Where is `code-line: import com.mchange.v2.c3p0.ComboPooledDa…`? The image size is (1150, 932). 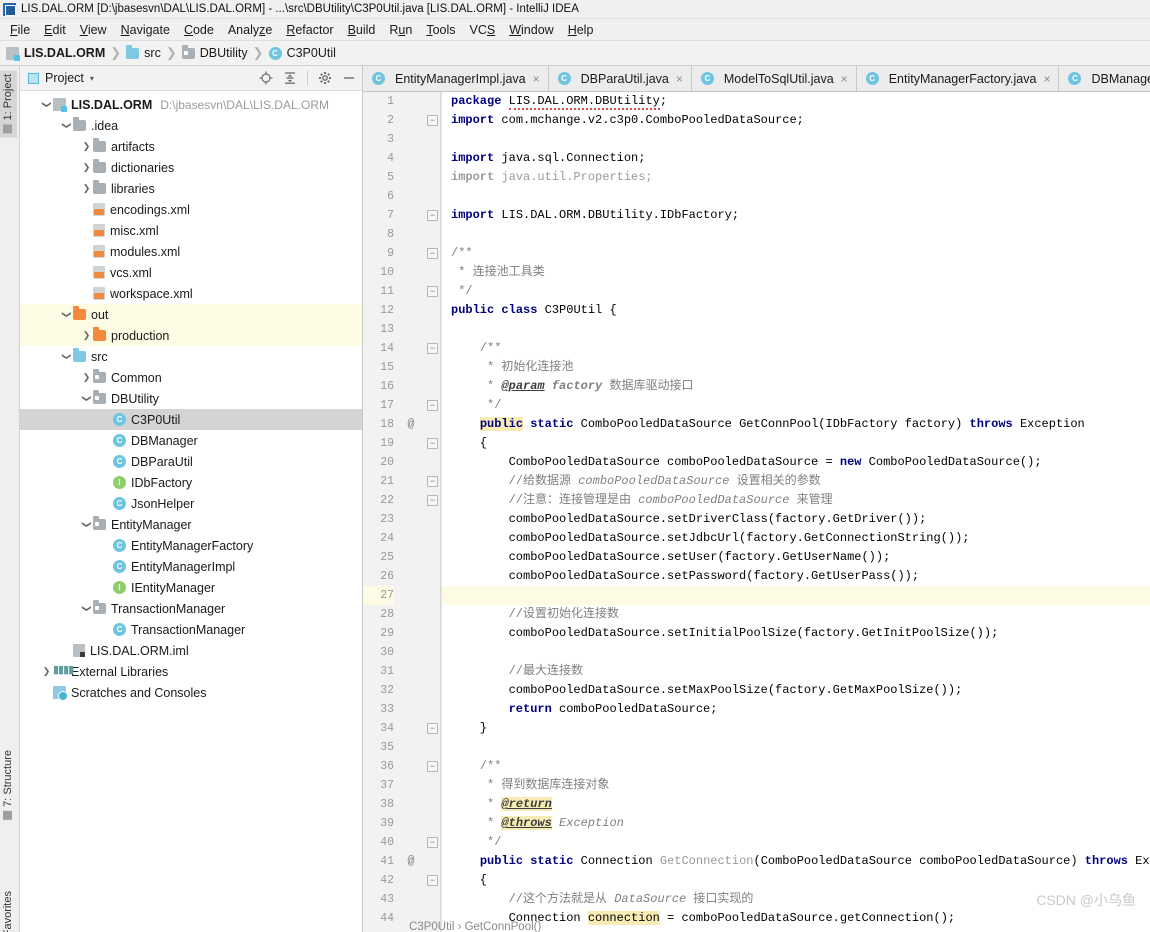
code-line: import com.mchange.v2.c3p0.ComboPooledDa… is located at coordinates (796, 120).